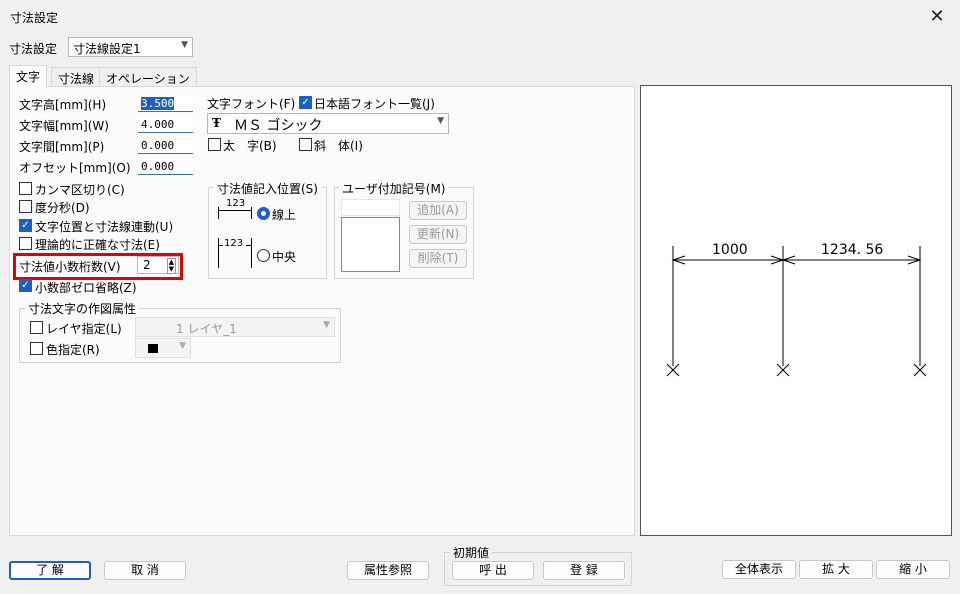 The width and height of the screenshot is (960, 594). What do you see at coordinates (25, 285) in the screenshot?
I see `zero-omit-checkbox: ✓` at bounding box center [25, 285].